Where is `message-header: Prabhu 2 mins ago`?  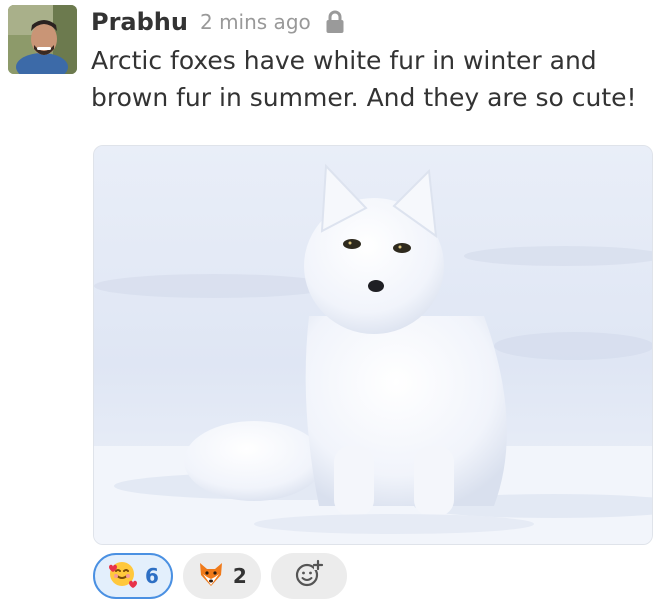 message-header: Prabhu 2 mins ago is located at coordinates (218, 22).